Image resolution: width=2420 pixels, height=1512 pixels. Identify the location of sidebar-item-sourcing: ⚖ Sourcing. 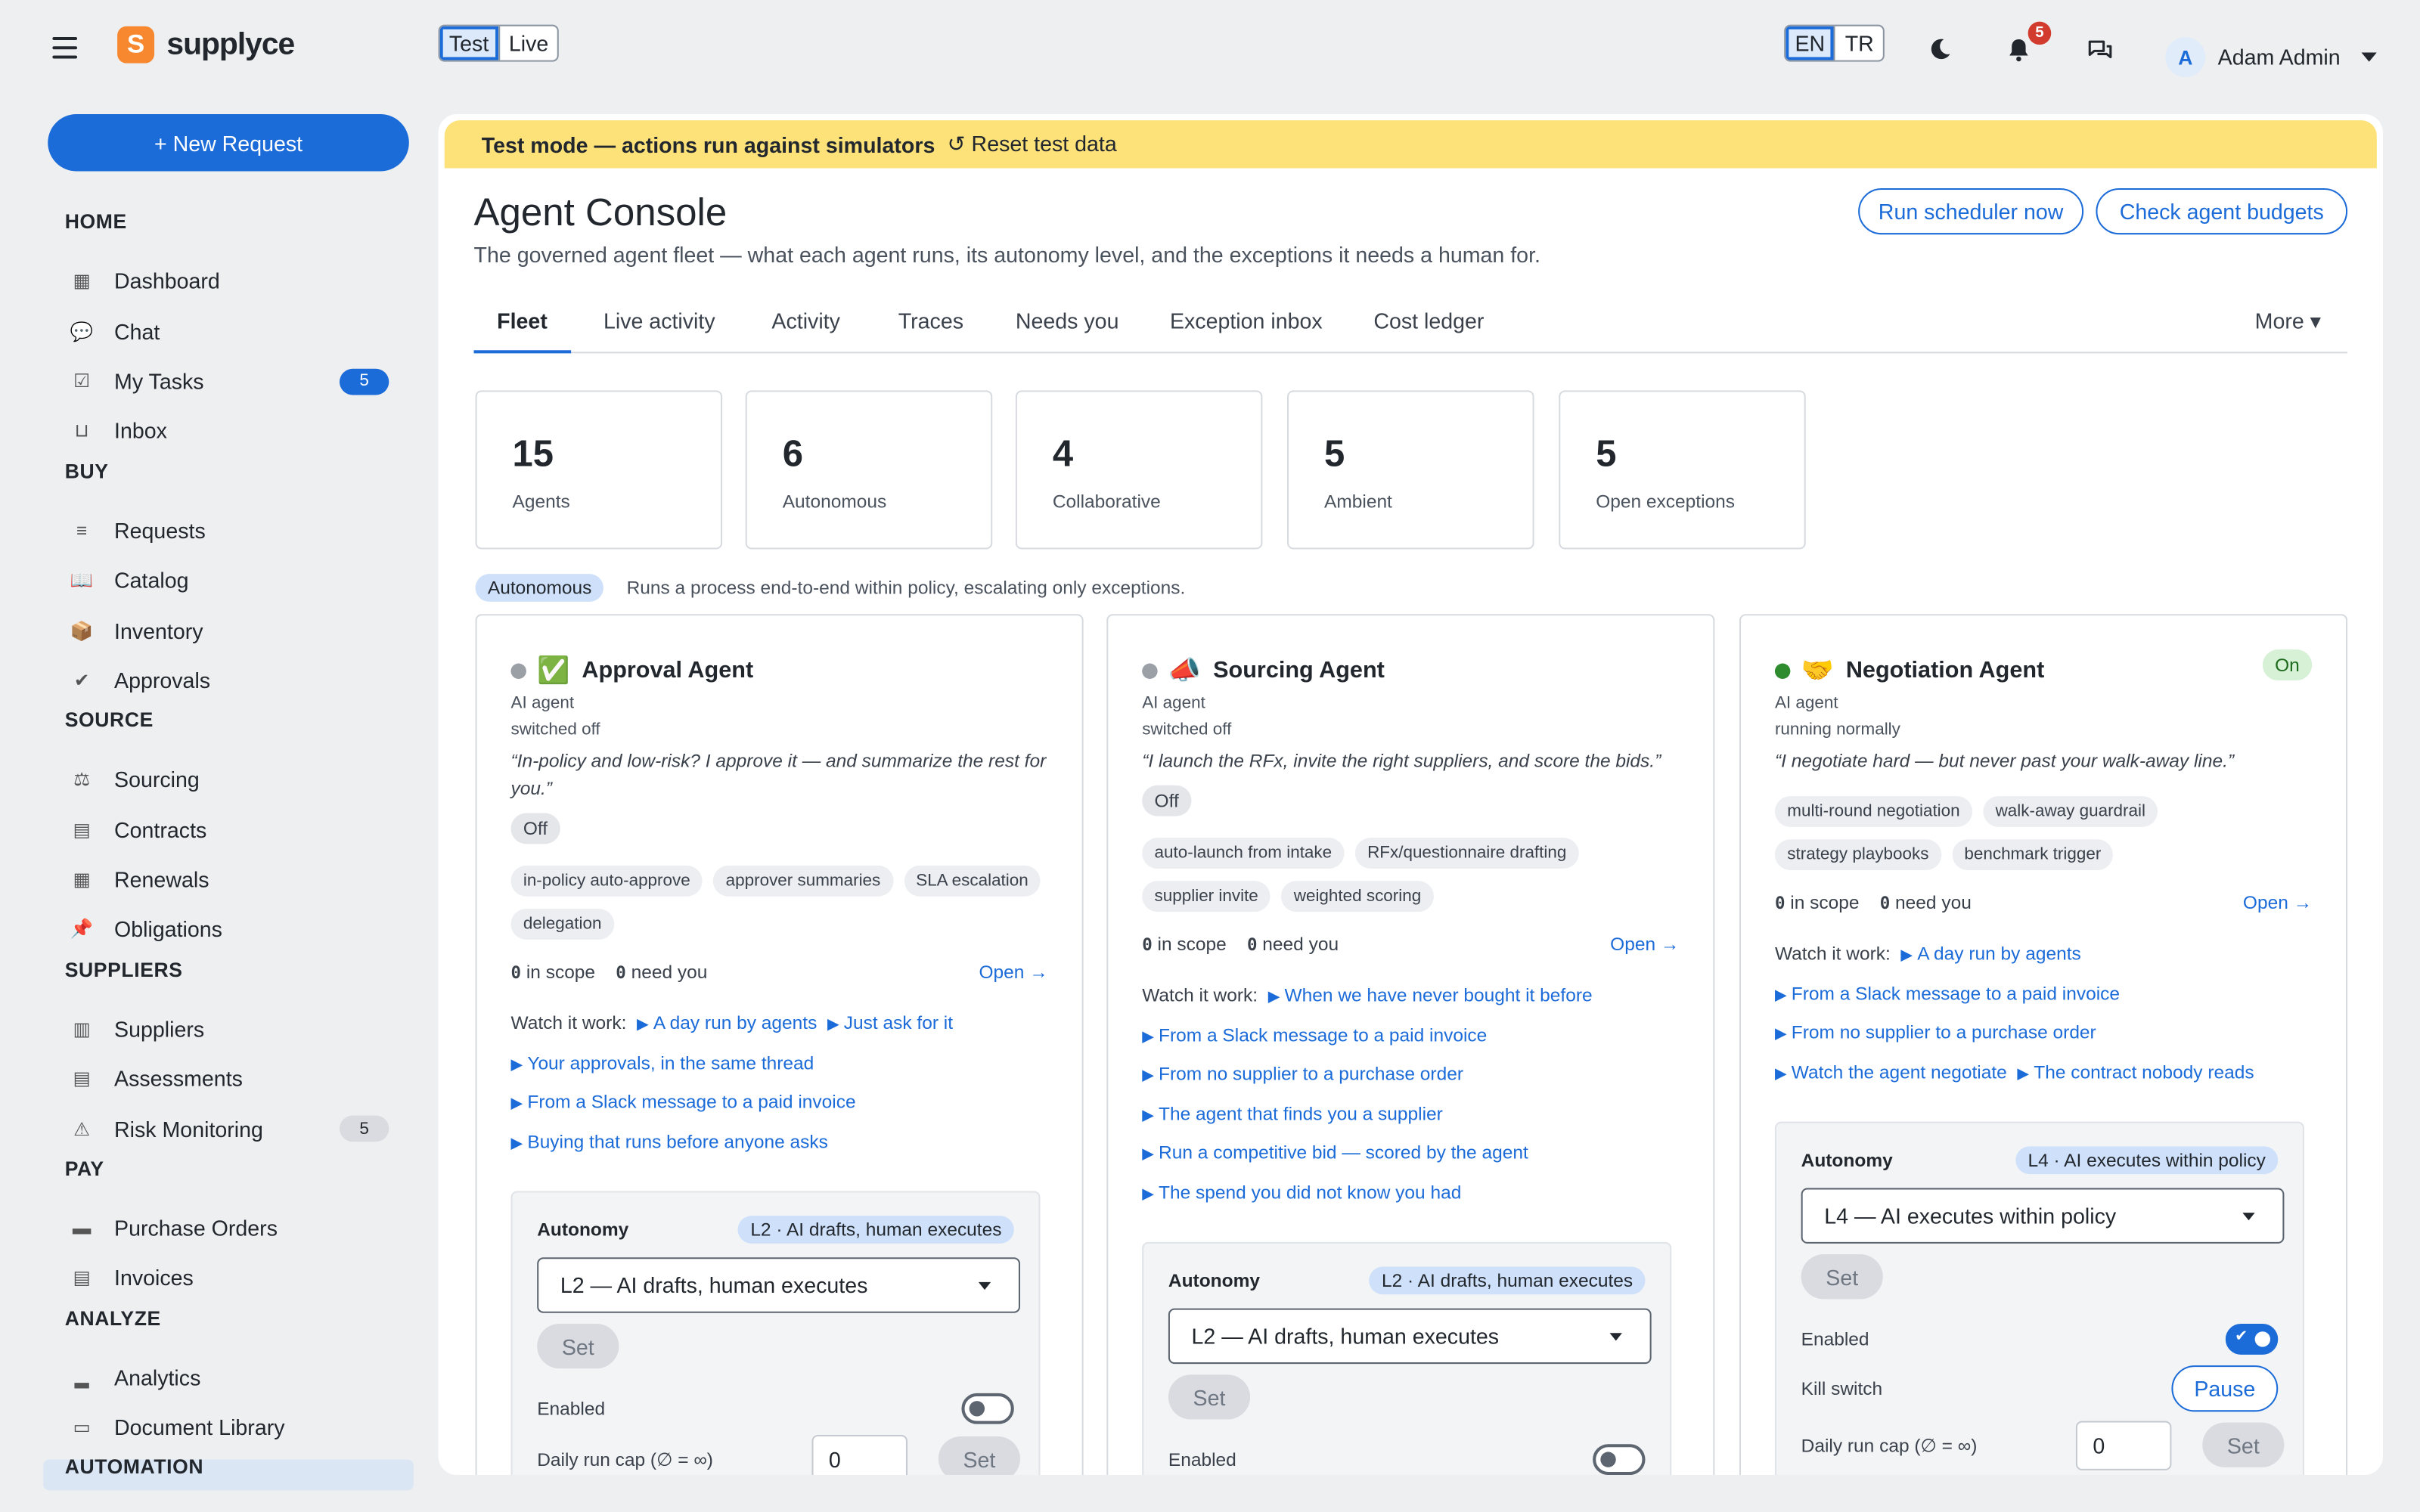
(236, 779).